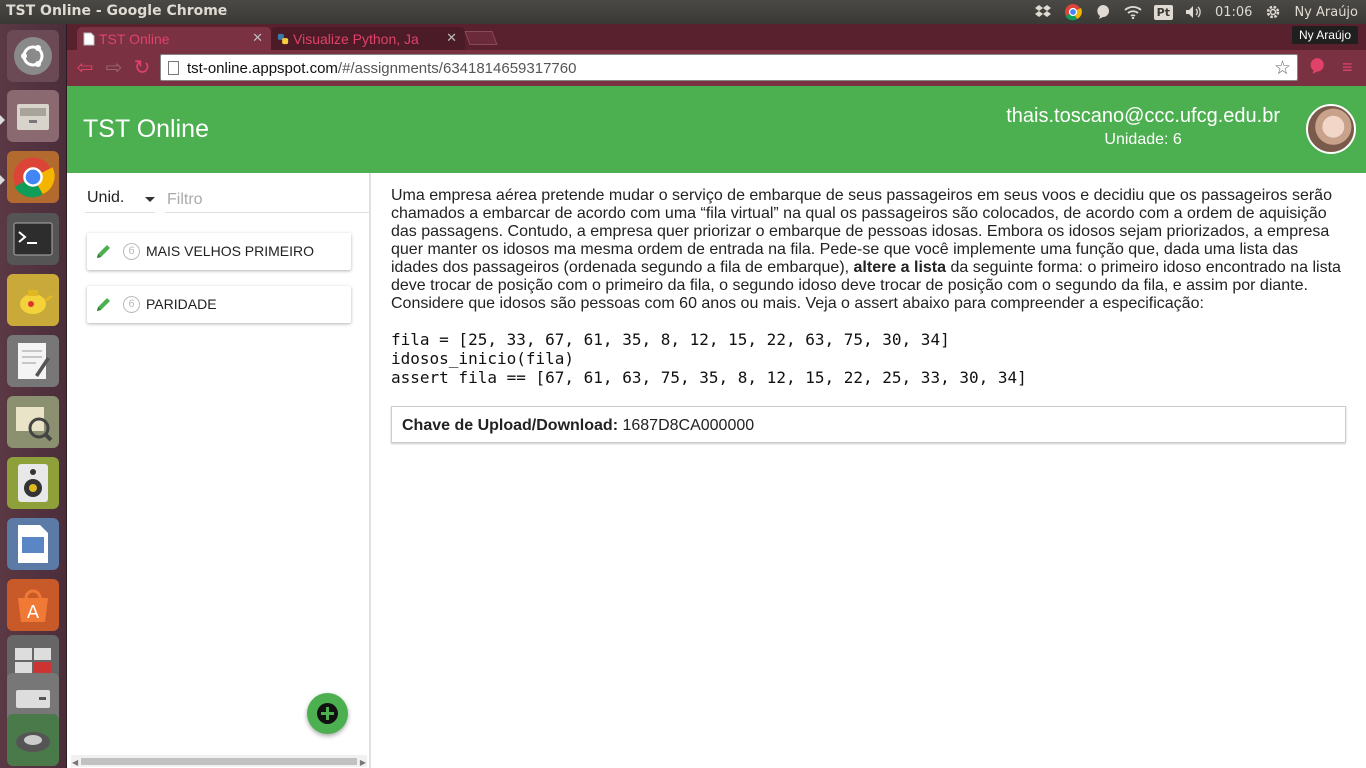 The width and height of the screenshot is (1366, 768). Describe the element at coordinates (33, 483) in the screenshot. I see `speaker-icon` at that location.